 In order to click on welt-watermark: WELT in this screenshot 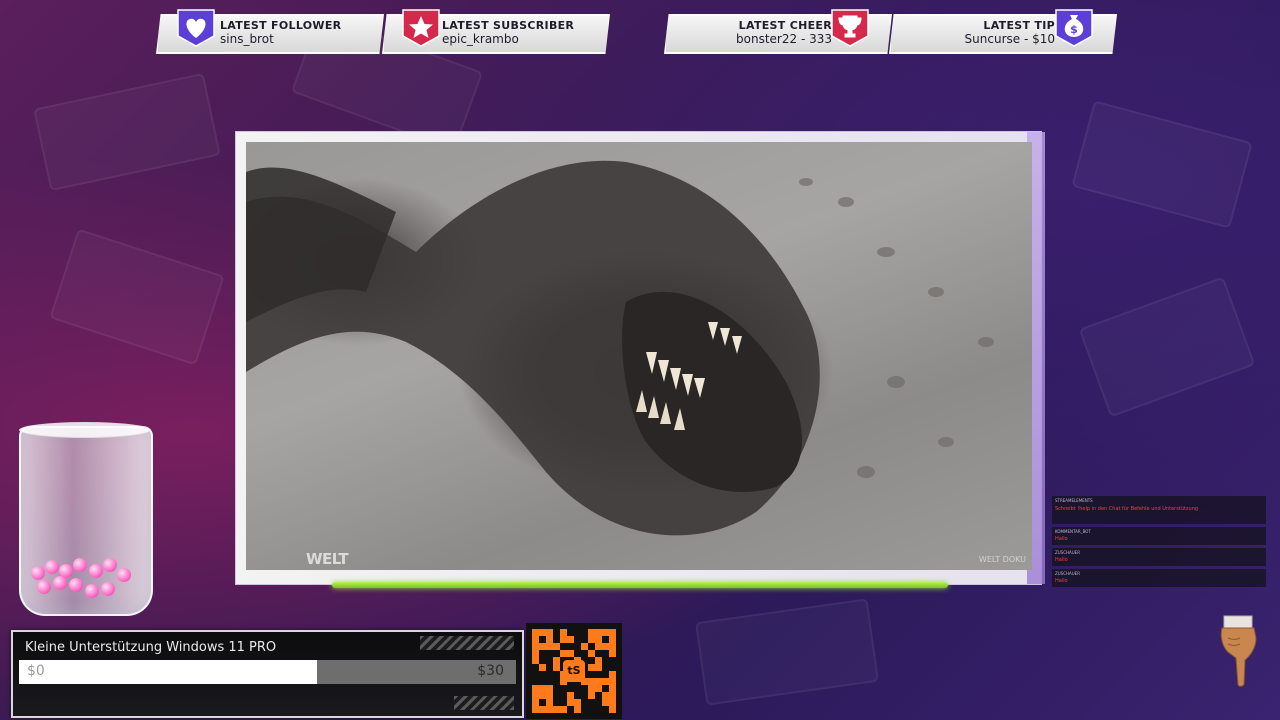, I will do `click(327, 559)`.